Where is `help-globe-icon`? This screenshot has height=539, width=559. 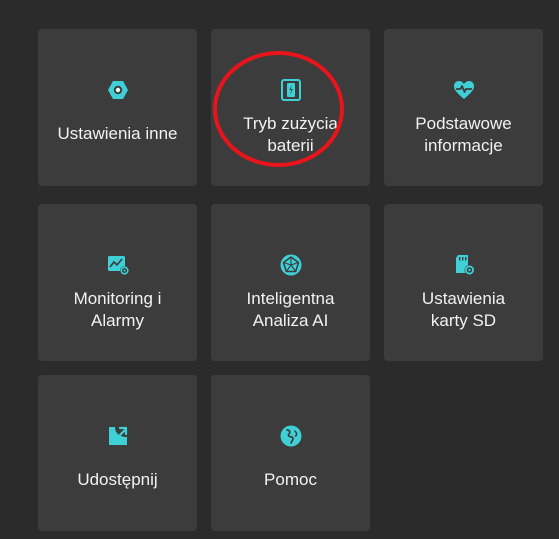
help-globe-icon is located at coordinates (290, 436).